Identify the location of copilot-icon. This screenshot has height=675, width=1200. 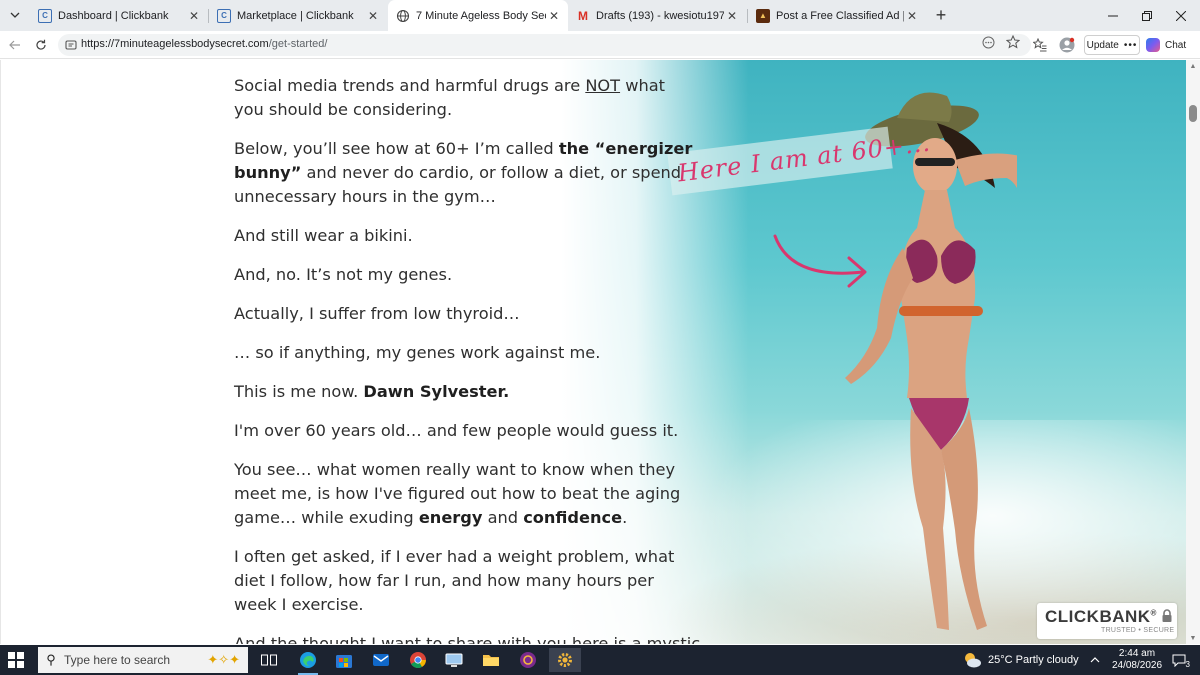
(1153, 45).